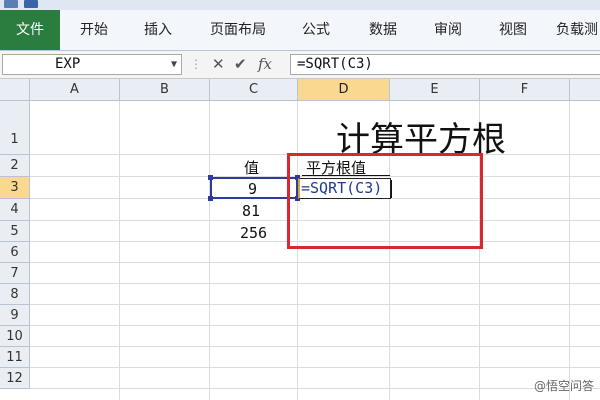 This screenshot has height=400, width=600. I want to click on cell-c3: 9, so click(252, 189).